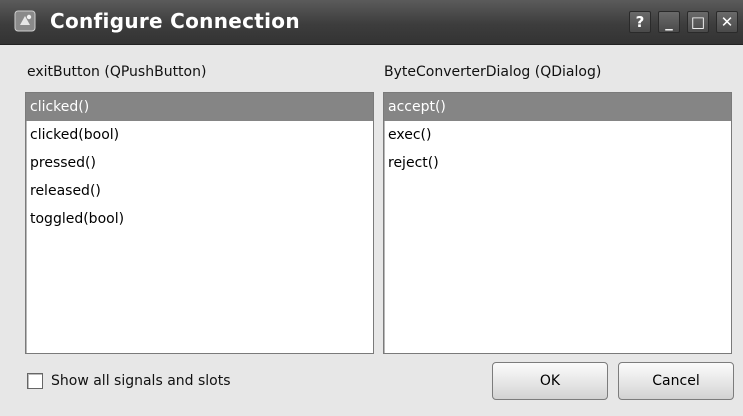 This screenshot has height=416, width=743. What do you see at coordinates (557, 135) in the screenshot?
I see `list-item: exec()` at bounding box center [557, 135].